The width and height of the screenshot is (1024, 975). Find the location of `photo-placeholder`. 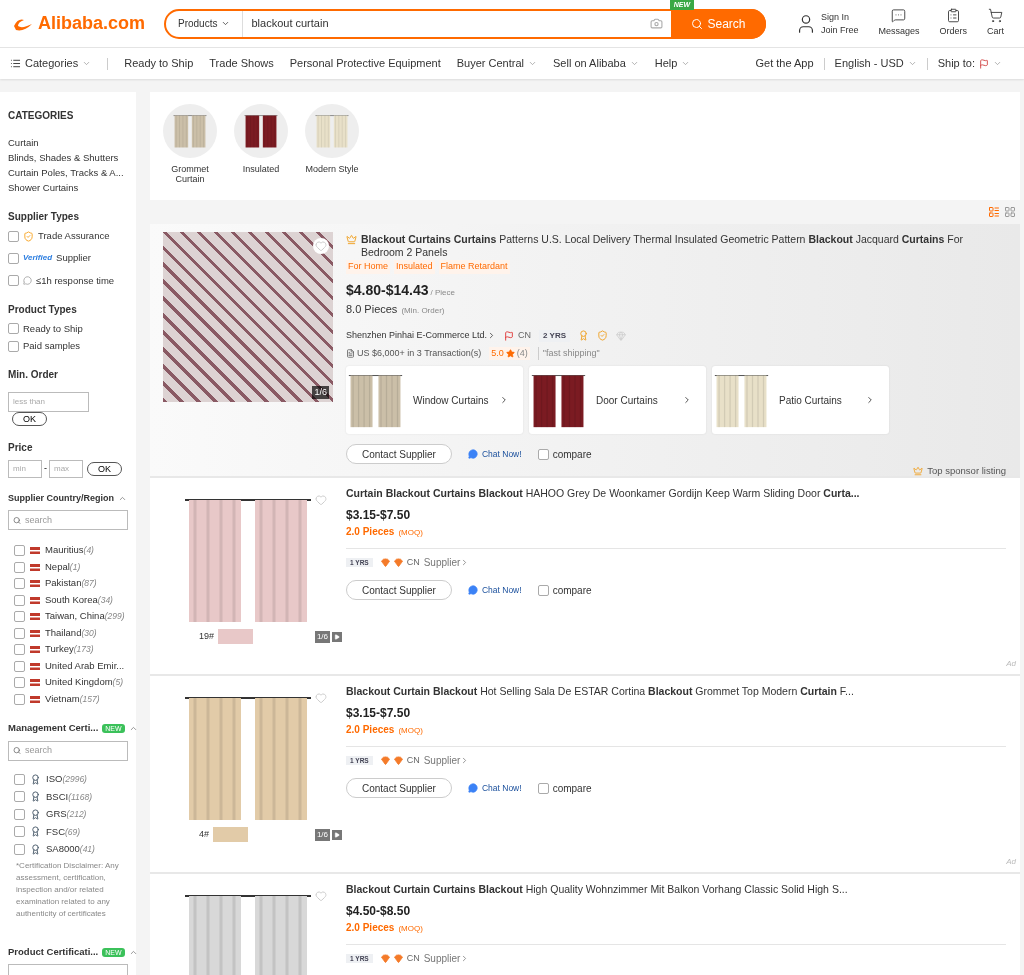

photo-placeholder is located at coordinates (248, 317).